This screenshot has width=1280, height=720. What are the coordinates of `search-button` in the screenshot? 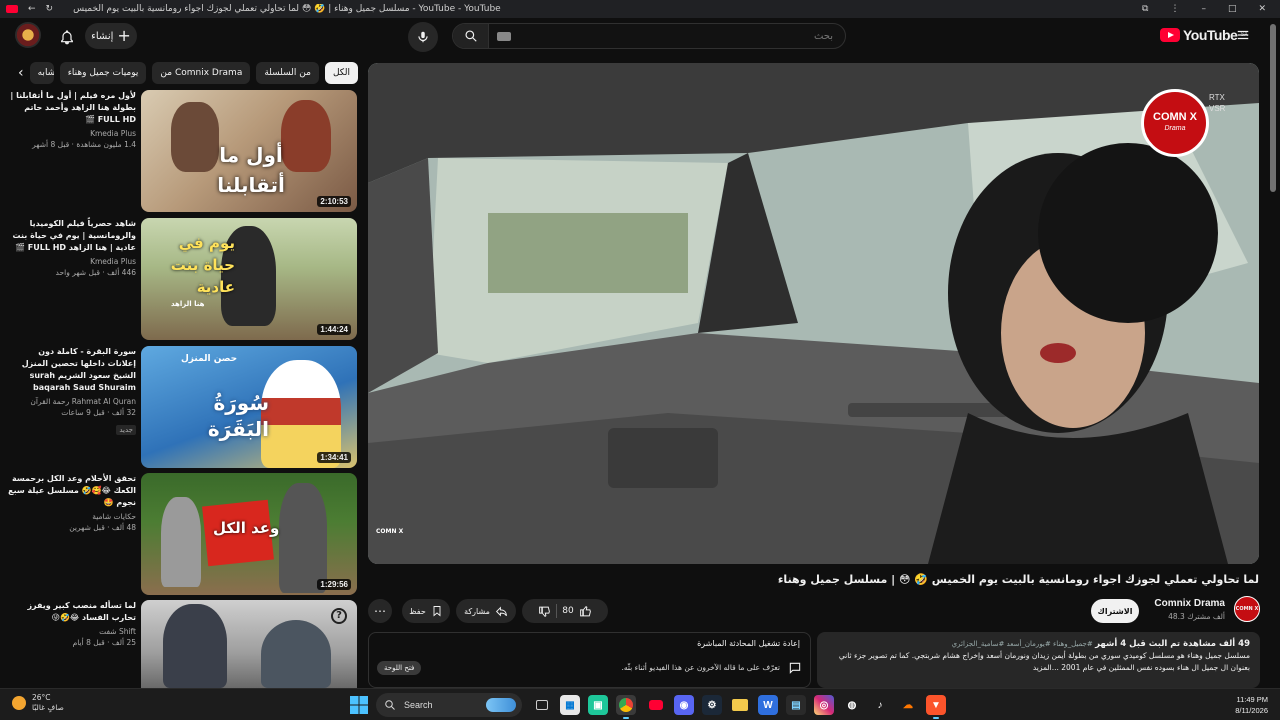 It's located at (471, 36).